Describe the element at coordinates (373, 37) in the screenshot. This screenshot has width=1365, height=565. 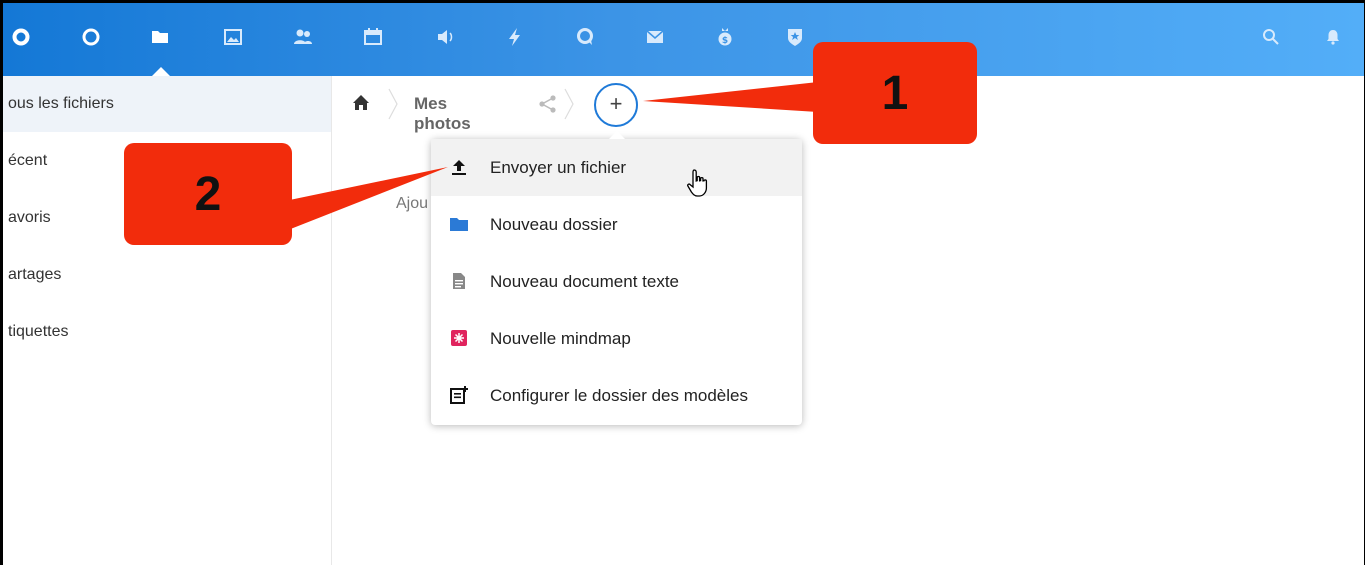
I see `calendar-icon` at that location.